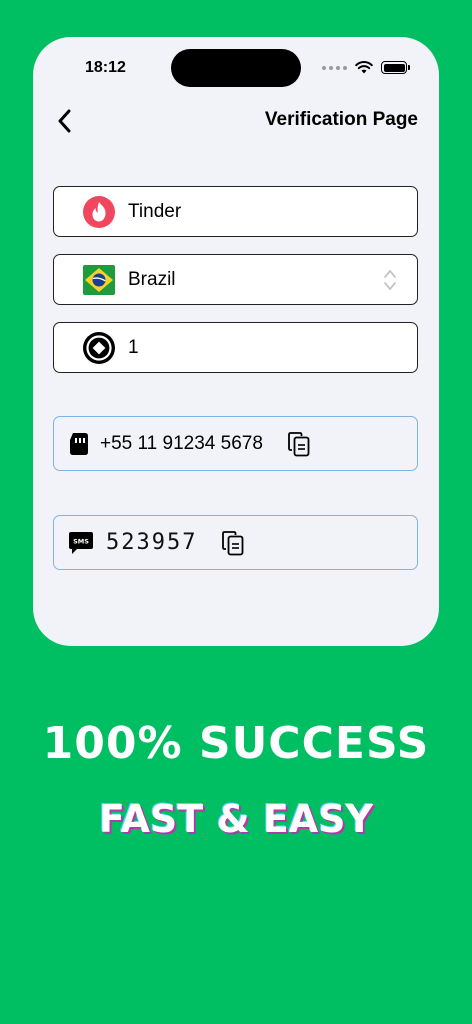 This screenshot has height=1024, width=472. I want to click on copy-phone-button, so click(299, 444).